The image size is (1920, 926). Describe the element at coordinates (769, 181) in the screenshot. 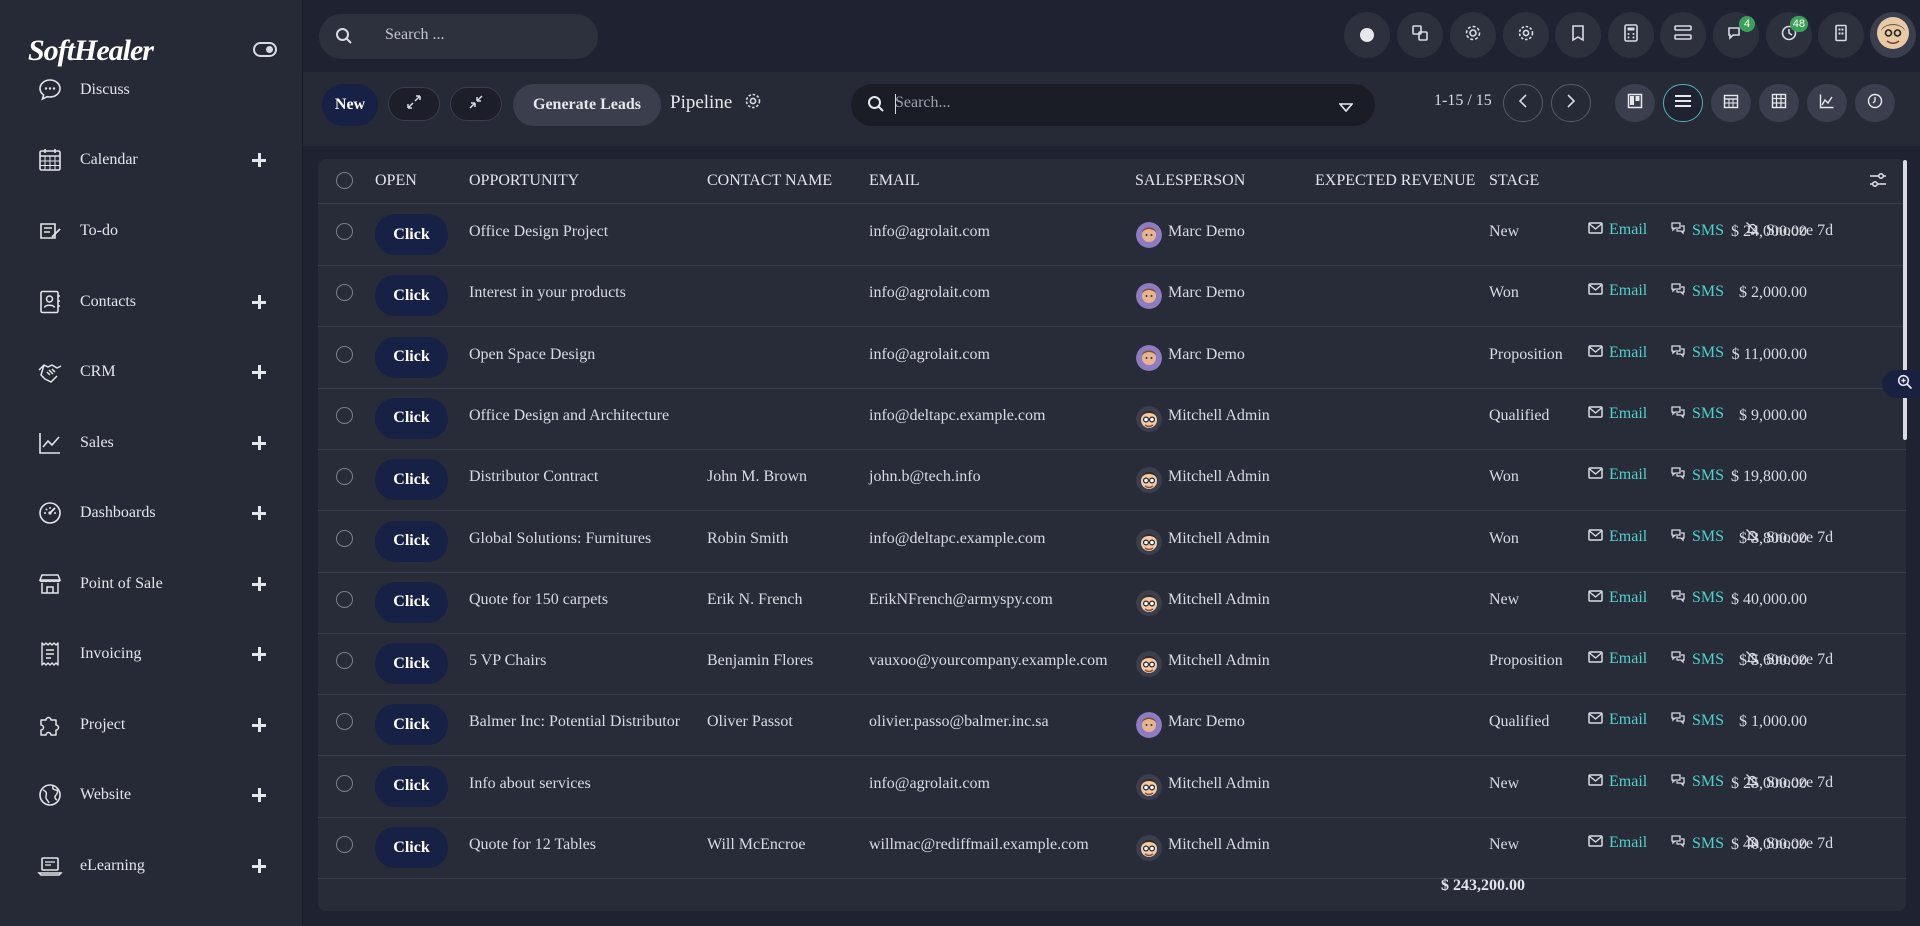

I see `column-contact-name: CONTACT NAME` at that location.